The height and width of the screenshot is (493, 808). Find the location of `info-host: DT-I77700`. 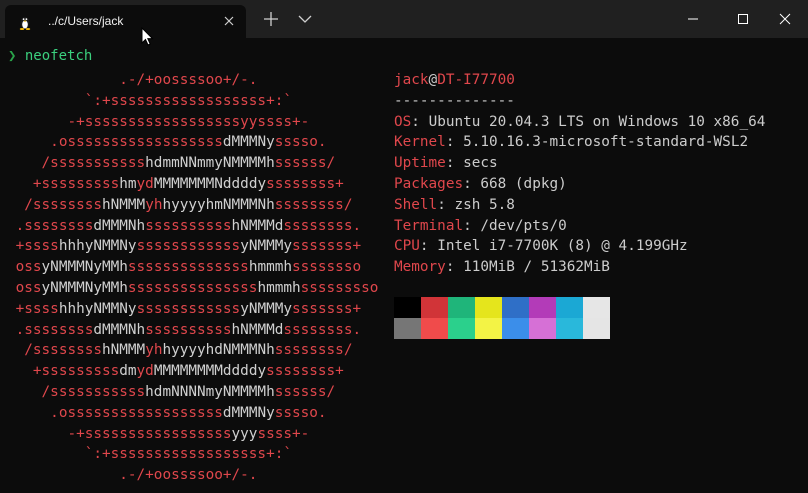

info-host: DT-I77700 is located at coordinates (476, 80).